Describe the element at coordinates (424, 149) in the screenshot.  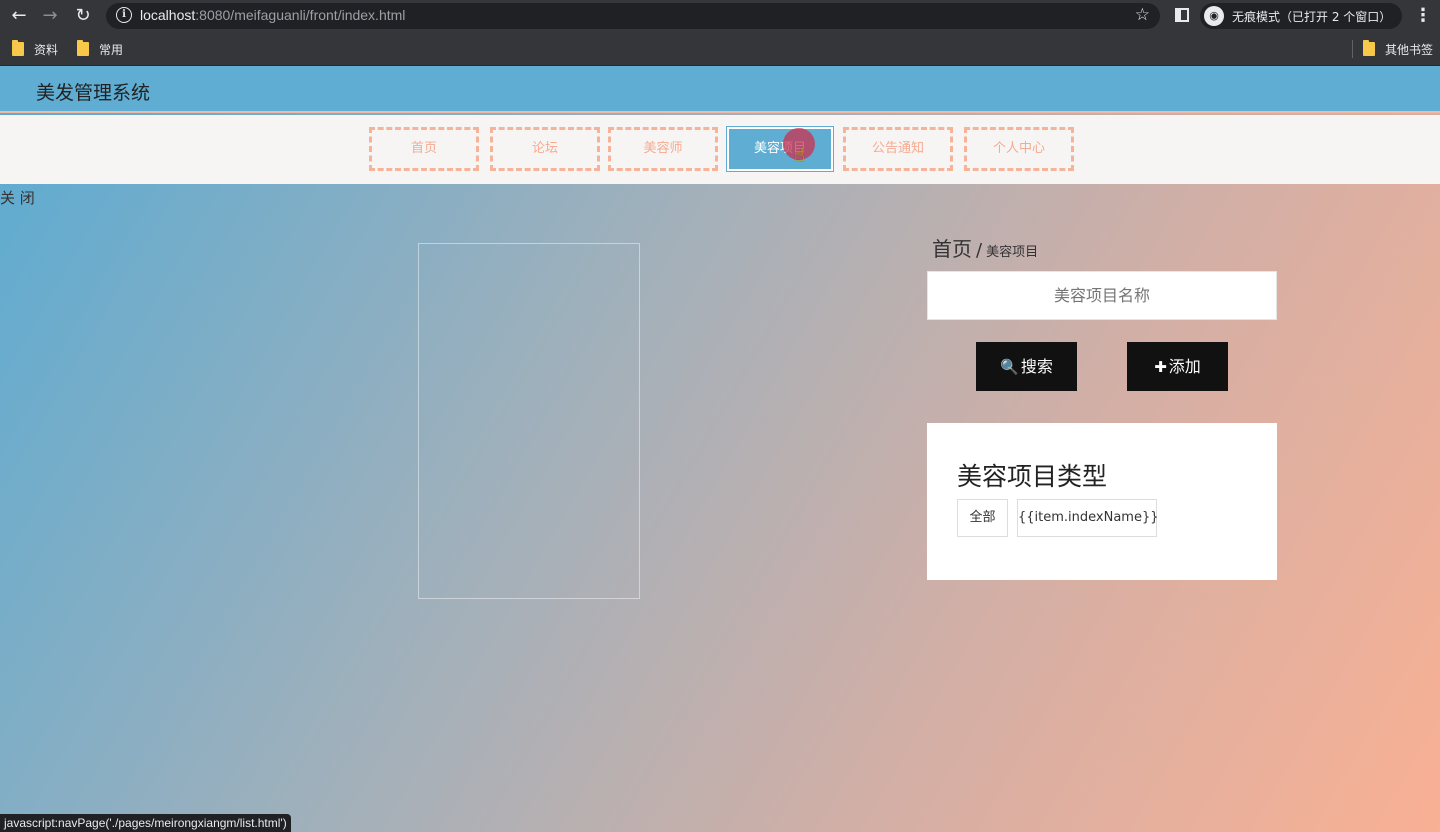
I see `nav-item-home: 首页` at that location.